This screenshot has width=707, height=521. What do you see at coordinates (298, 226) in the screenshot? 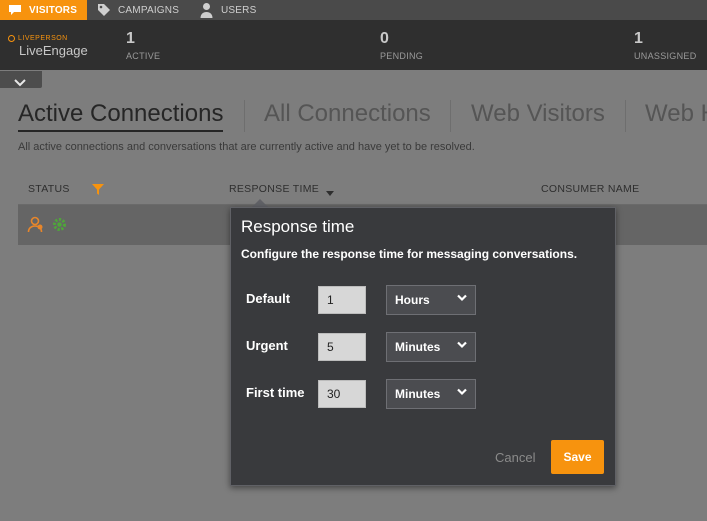
I see `popover-title: Response time` at bounding box center [298, 226].